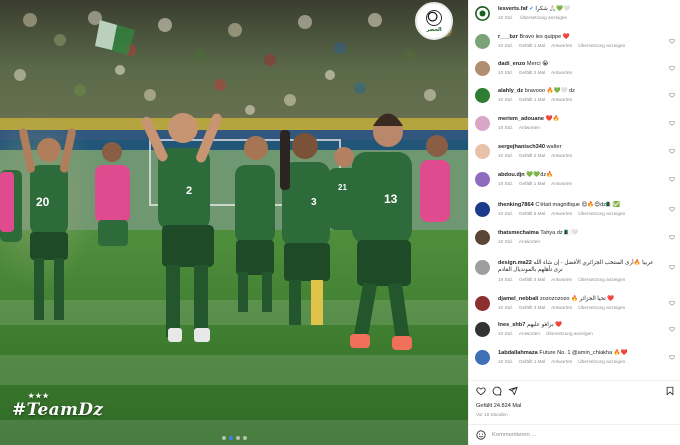  What do you see at coordinates (544, 37) in the screenshot?
I see `comment-body: Bravo les quippe ❤️` at bounding box center [544, 37].